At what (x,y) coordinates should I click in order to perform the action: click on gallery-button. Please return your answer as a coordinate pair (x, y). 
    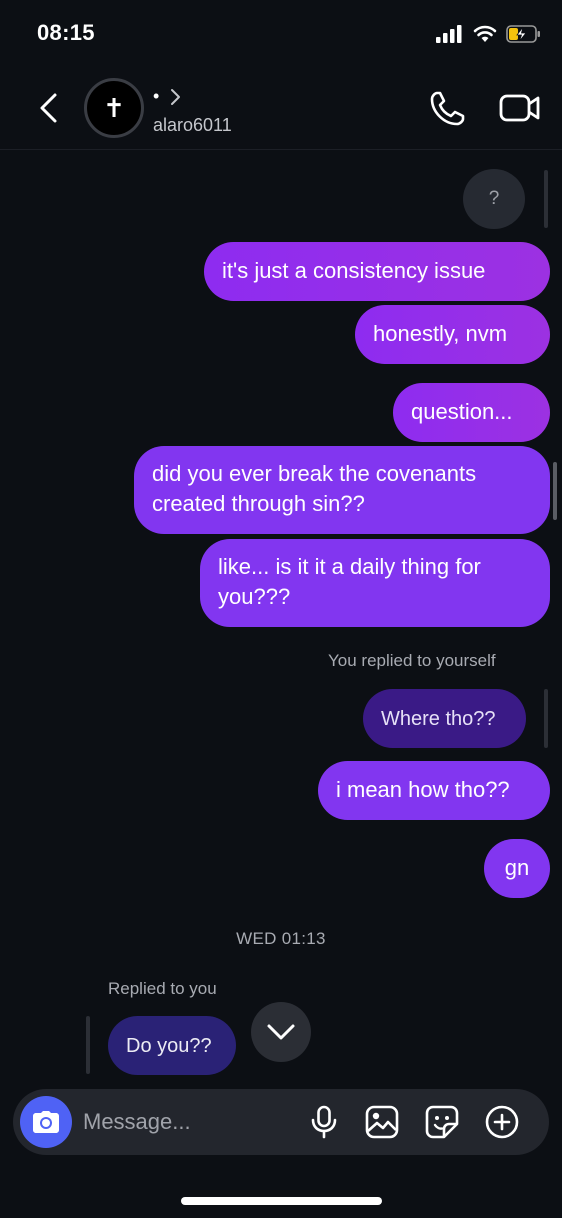
    Looking at the image, I should click on (382, 1122).